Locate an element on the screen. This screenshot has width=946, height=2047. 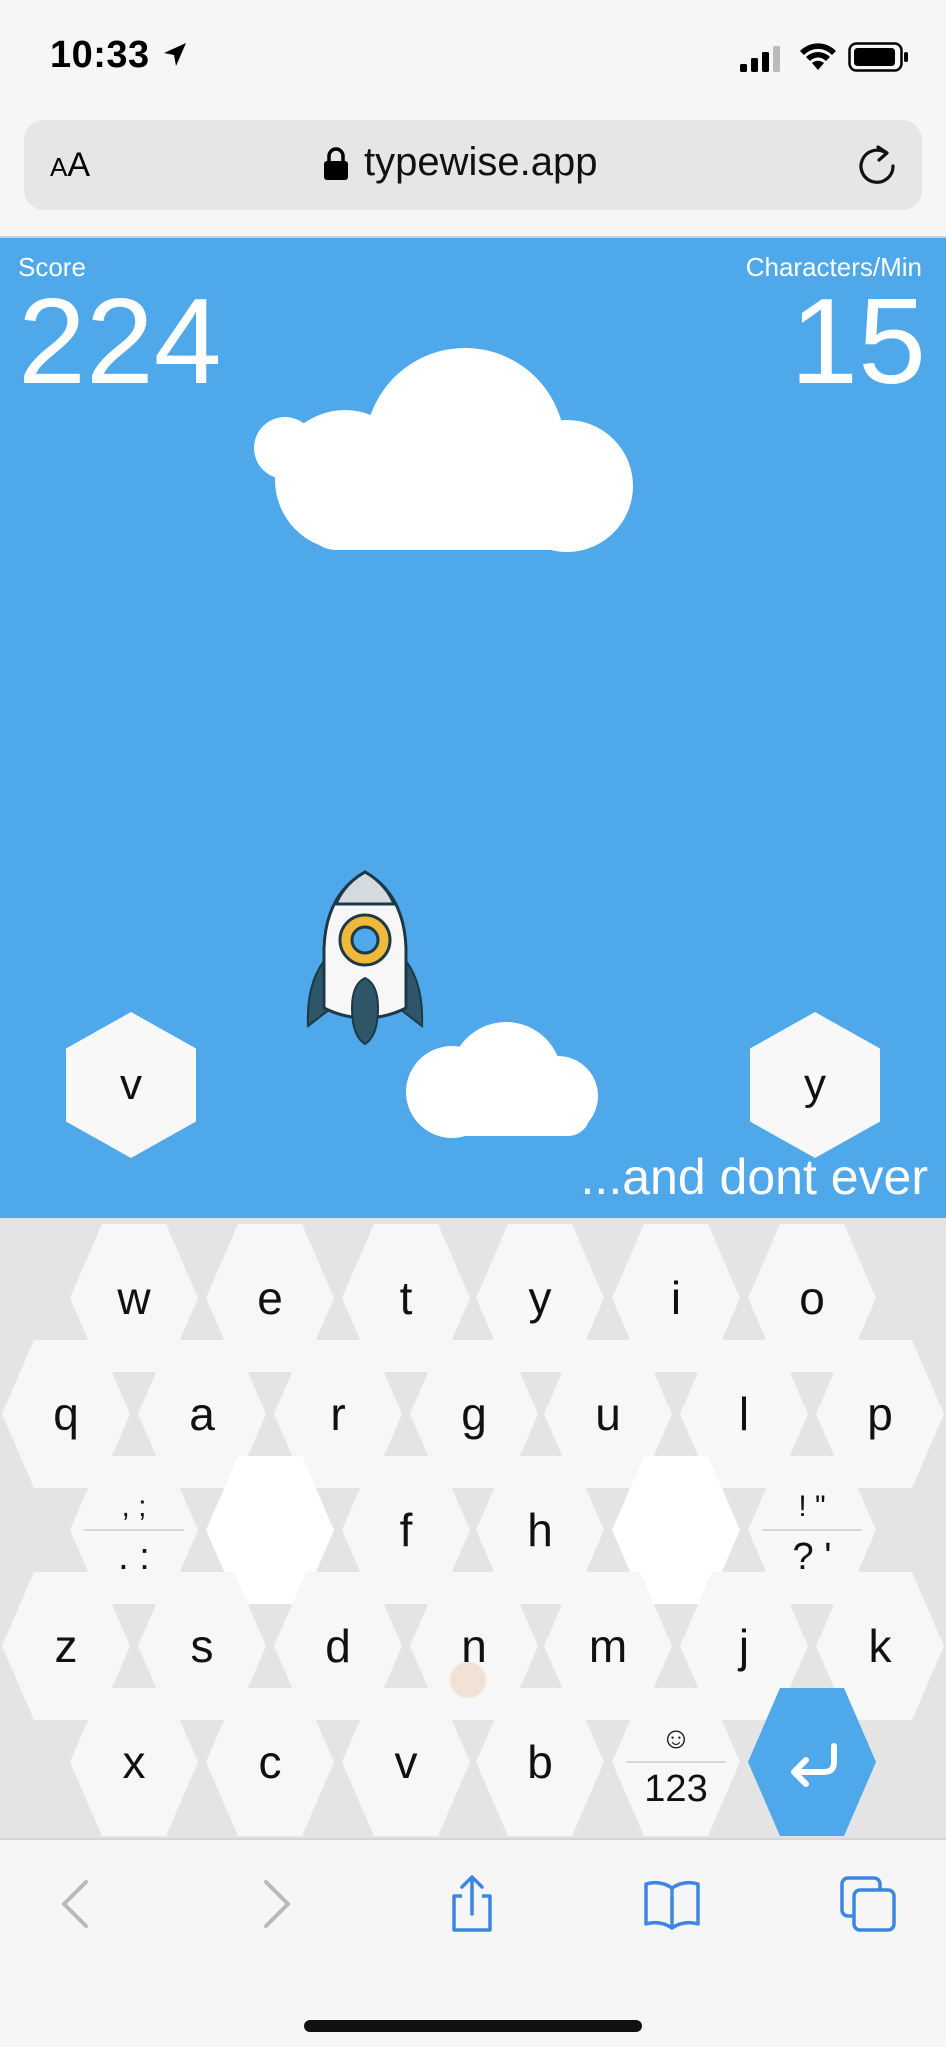
return-arrow-icon is located at coordinates (814, 1765).